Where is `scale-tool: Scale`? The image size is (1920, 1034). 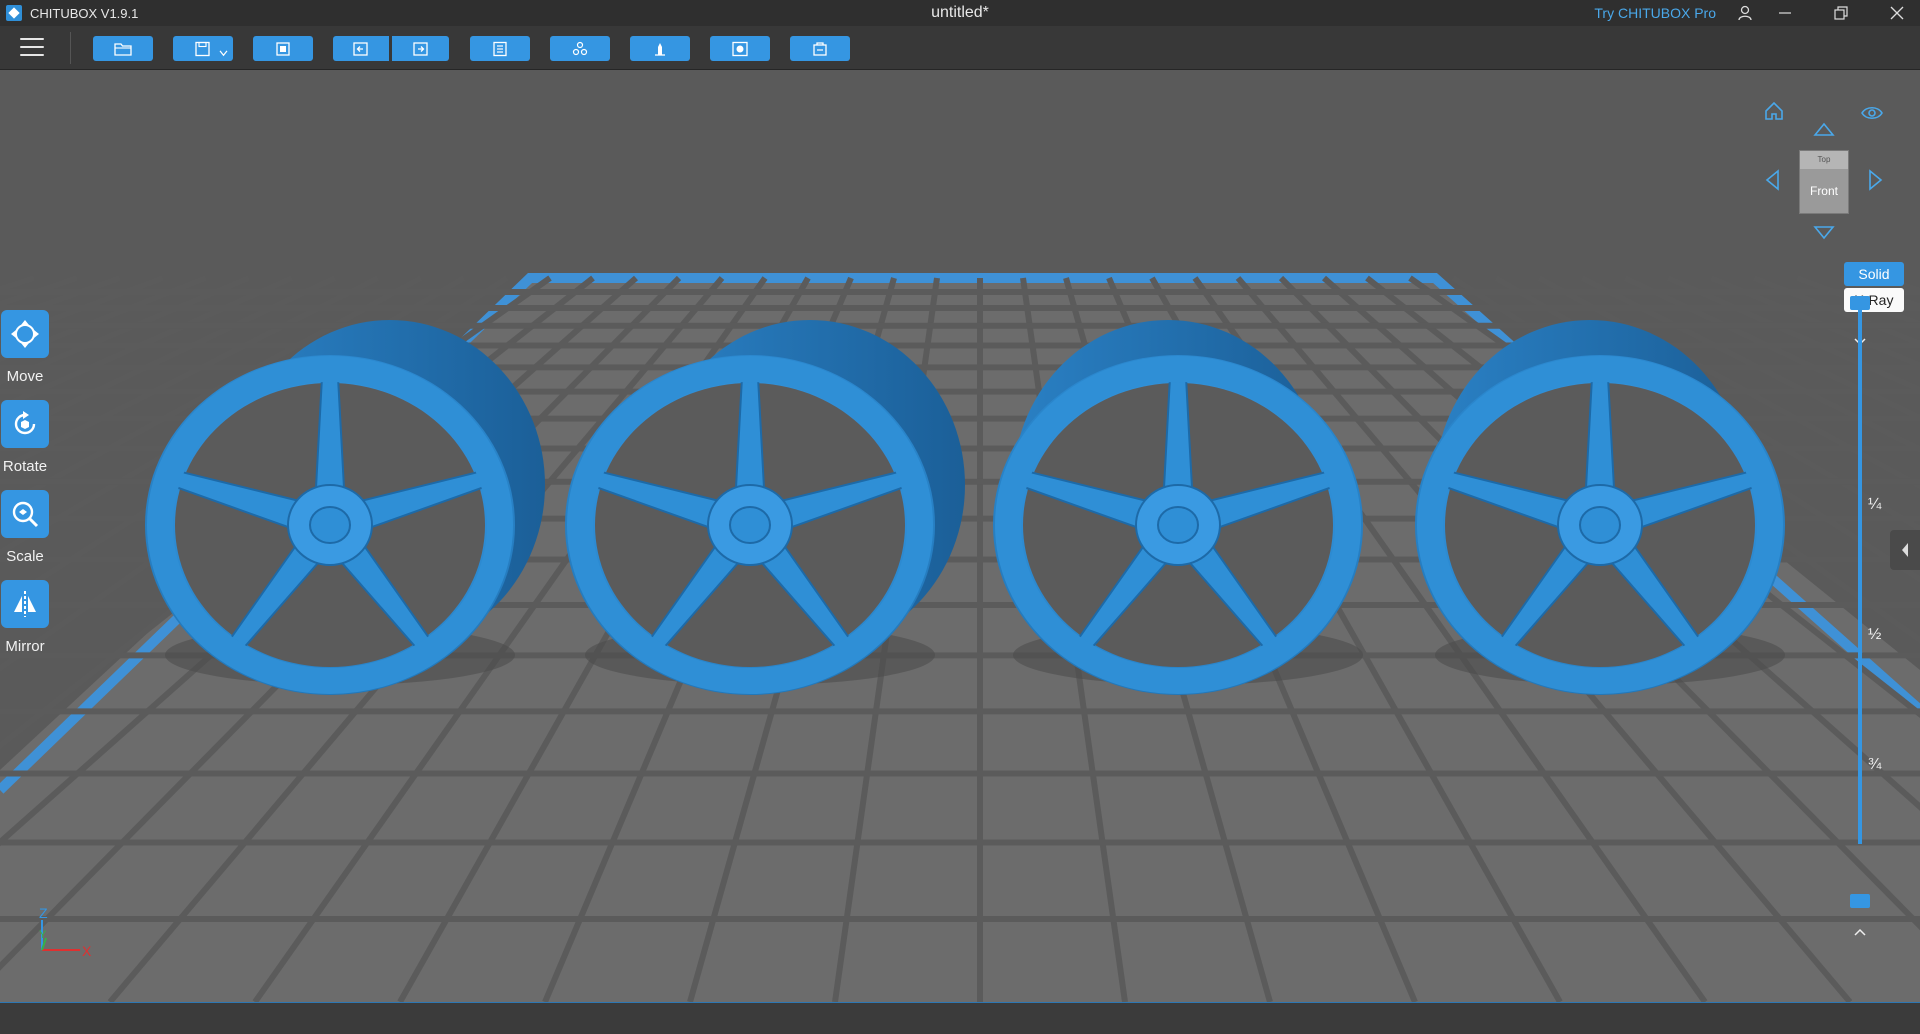
scale-tool: Scale is located at coordinates (25, 527).